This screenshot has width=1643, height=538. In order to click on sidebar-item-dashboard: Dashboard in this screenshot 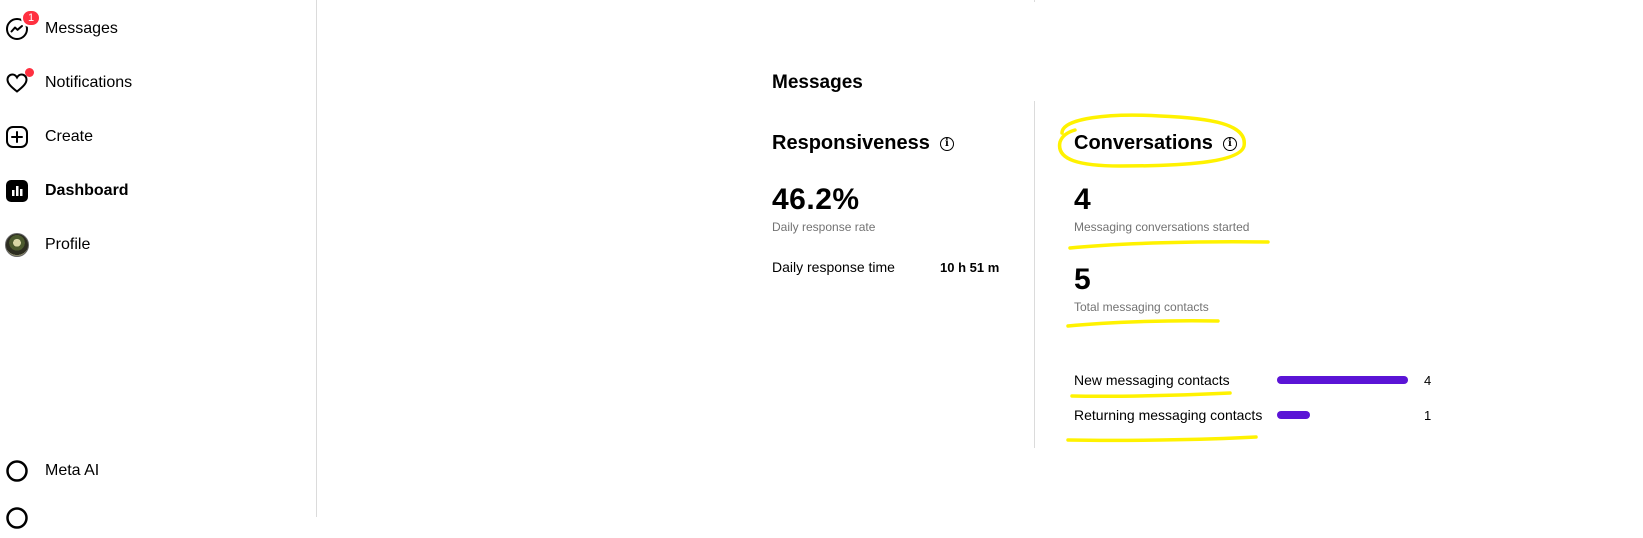, I will do `click(150, 191)`.